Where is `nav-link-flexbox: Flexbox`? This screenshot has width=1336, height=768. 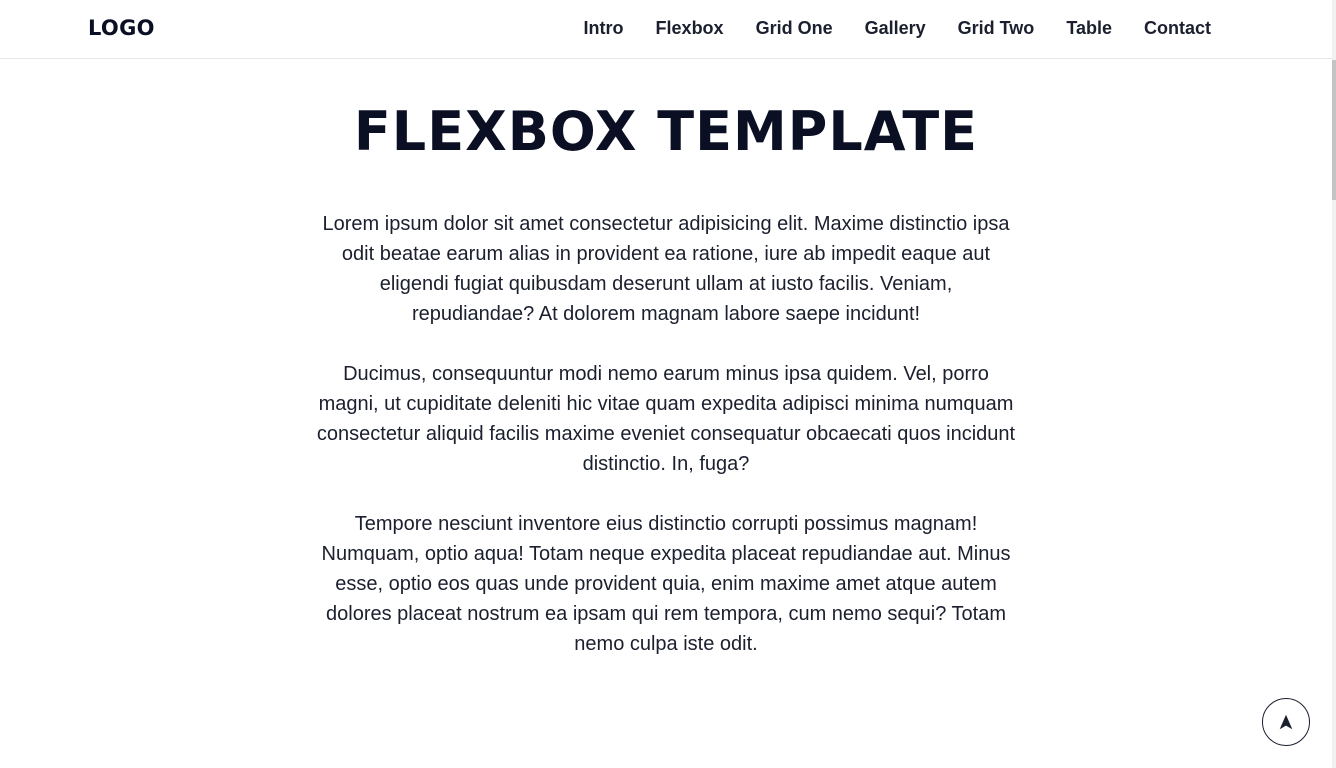
nav-link-flexbox: Flexbox is located at coordinates (690, 28).